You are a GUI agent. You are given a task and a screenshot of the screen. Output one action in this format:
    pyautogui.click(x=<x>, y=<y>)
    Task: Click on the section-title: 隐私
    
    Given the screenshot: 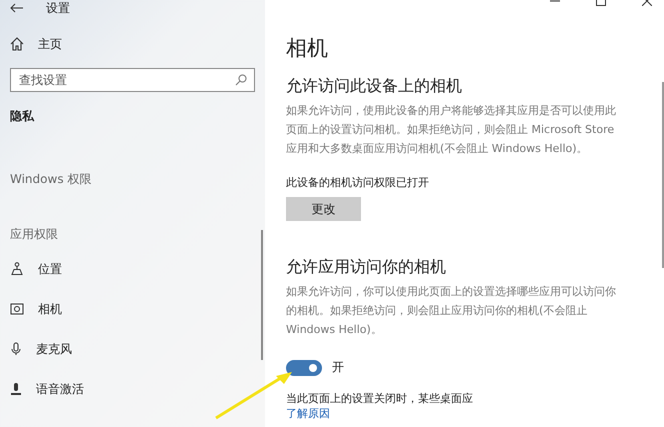 What is the action you would take?
    pyautogui.click(x=23, y=116)
    